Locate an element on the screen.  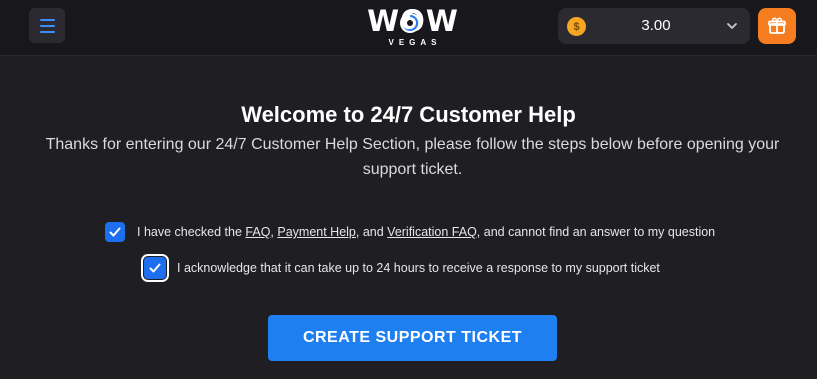
logo-subtext: VEGAS is located at coordinates (415, 42).